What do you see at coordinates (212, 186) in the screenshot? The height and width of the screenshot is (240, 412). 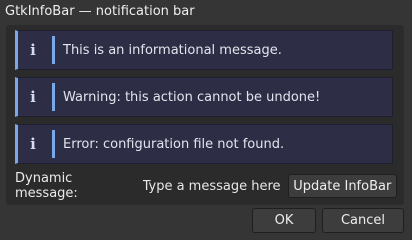 I see `dynamic-message-input` at bounding box center [212, 186].